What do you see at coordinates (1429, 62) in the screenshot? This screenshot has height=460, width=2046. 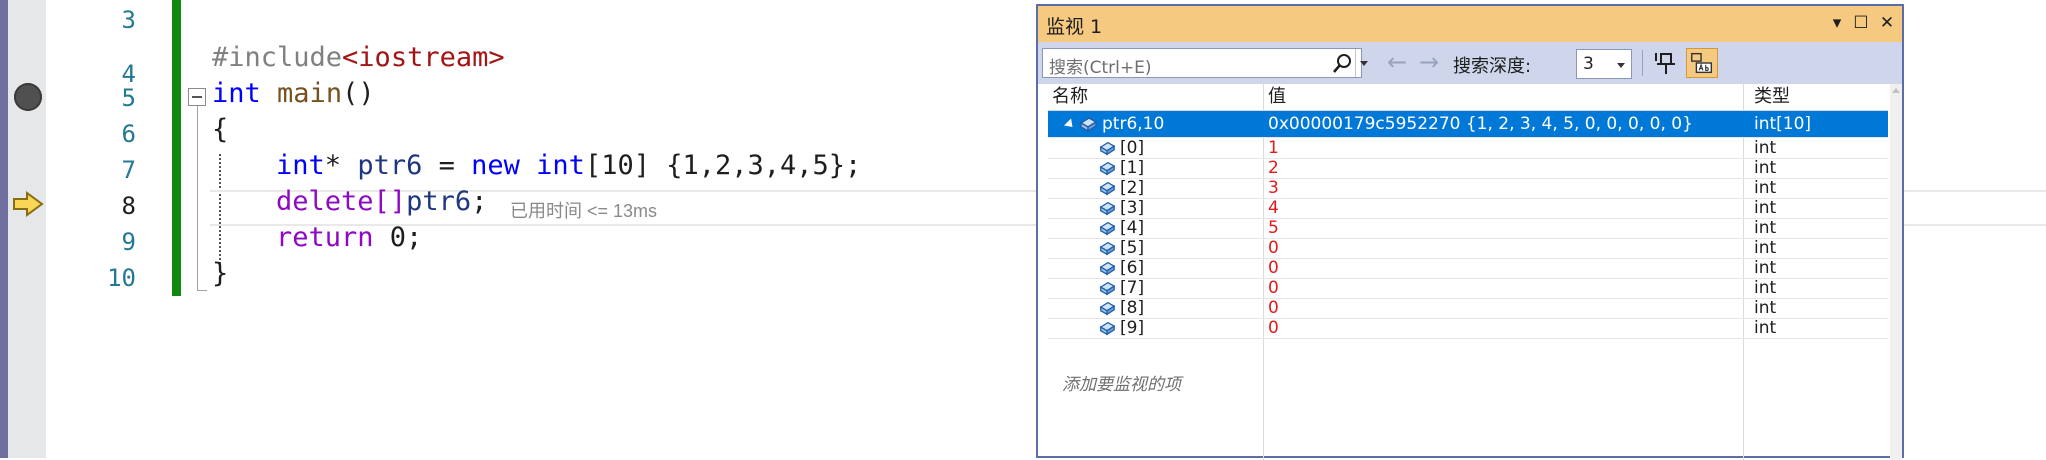 I see `search-forward-button: →` at bounding box center [1429, 62].